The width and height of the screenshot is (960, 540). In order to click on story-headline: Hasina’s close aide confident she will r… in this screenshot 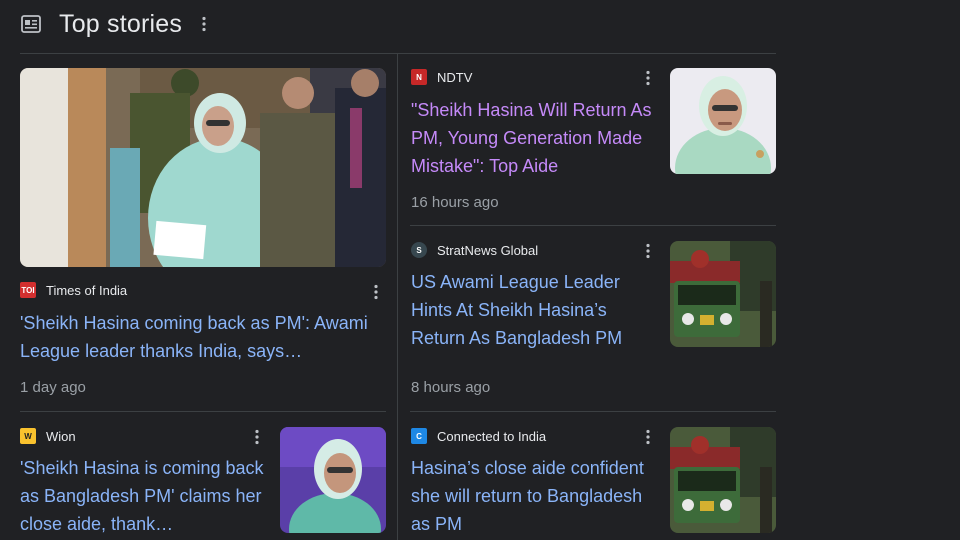, I will do `click(536, 496)`.